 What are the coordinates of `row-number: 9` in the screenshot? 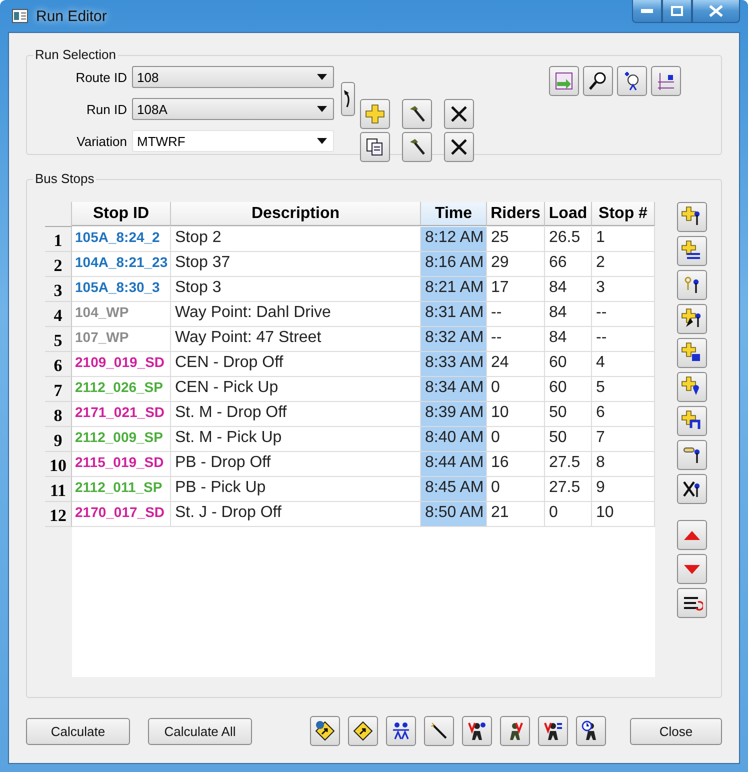 It's located at (58, 439).